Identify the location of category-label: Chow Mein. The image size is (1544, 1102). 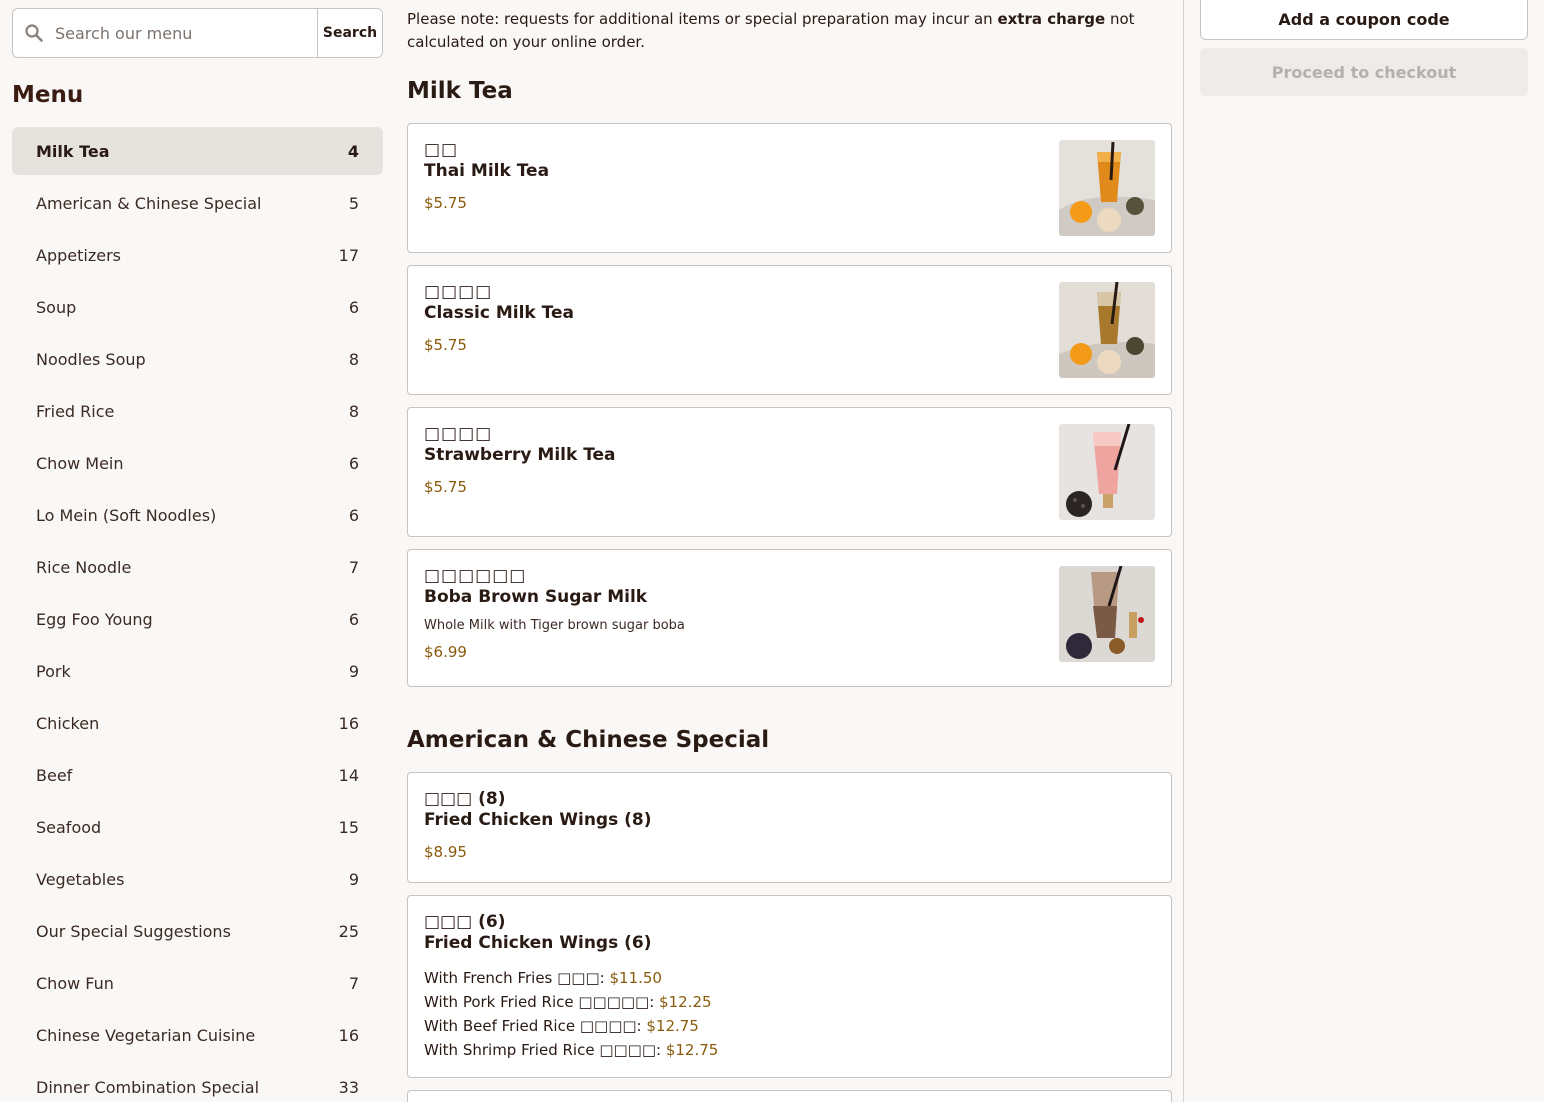
(80, 463).